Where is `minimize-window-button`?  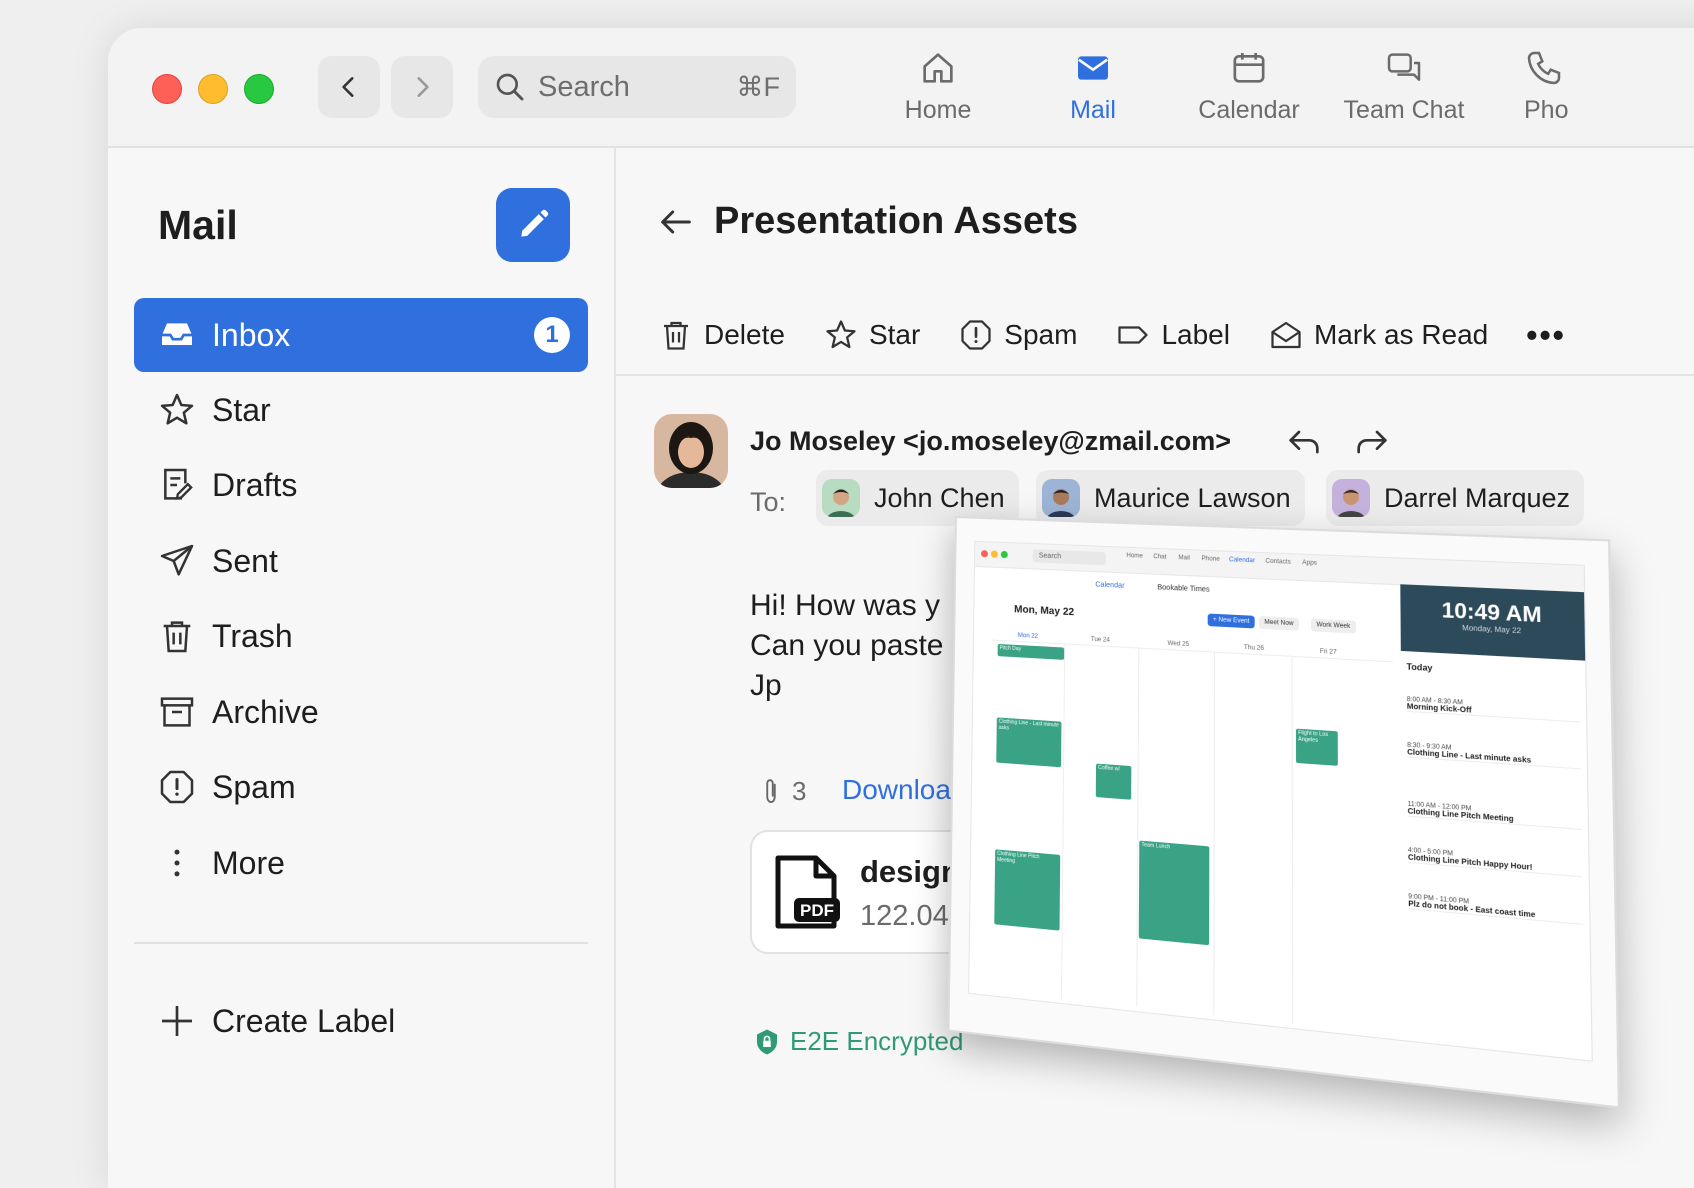
minimize-window-button is located at coordinates (213, 89).